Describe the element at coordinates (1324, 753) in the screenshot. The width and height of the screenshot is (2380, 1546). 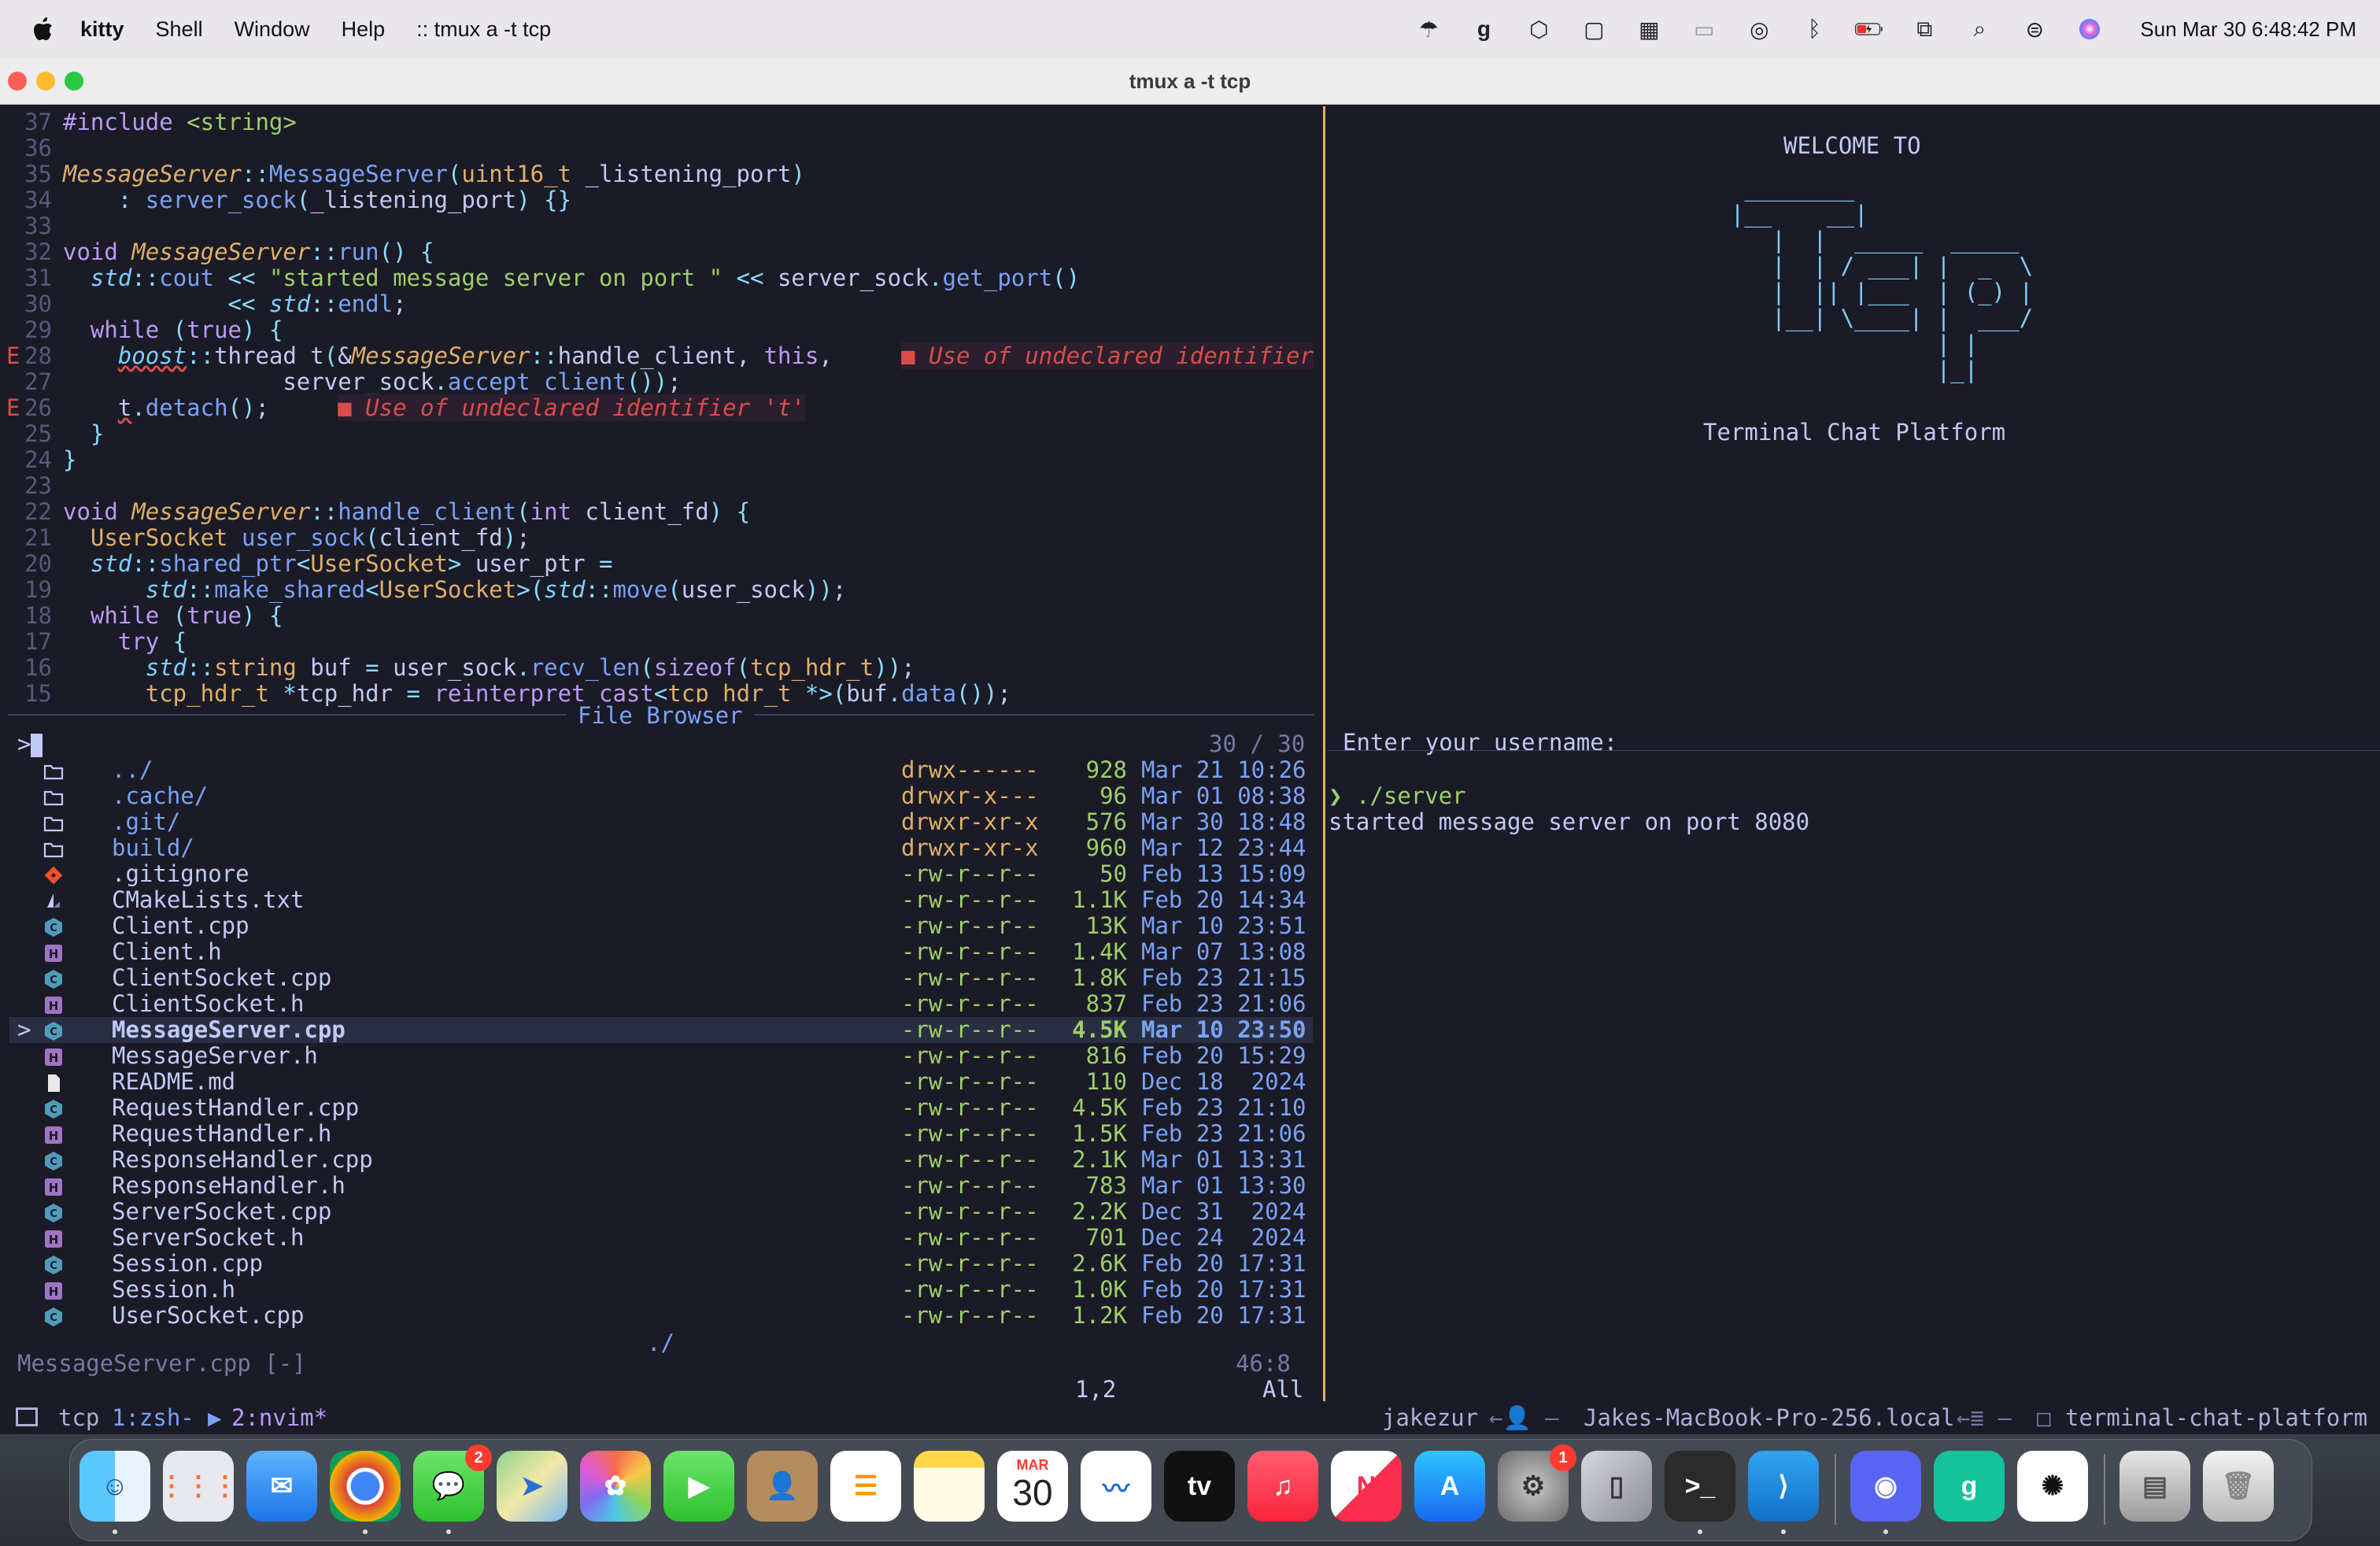
I see `pane-divider` at that location.